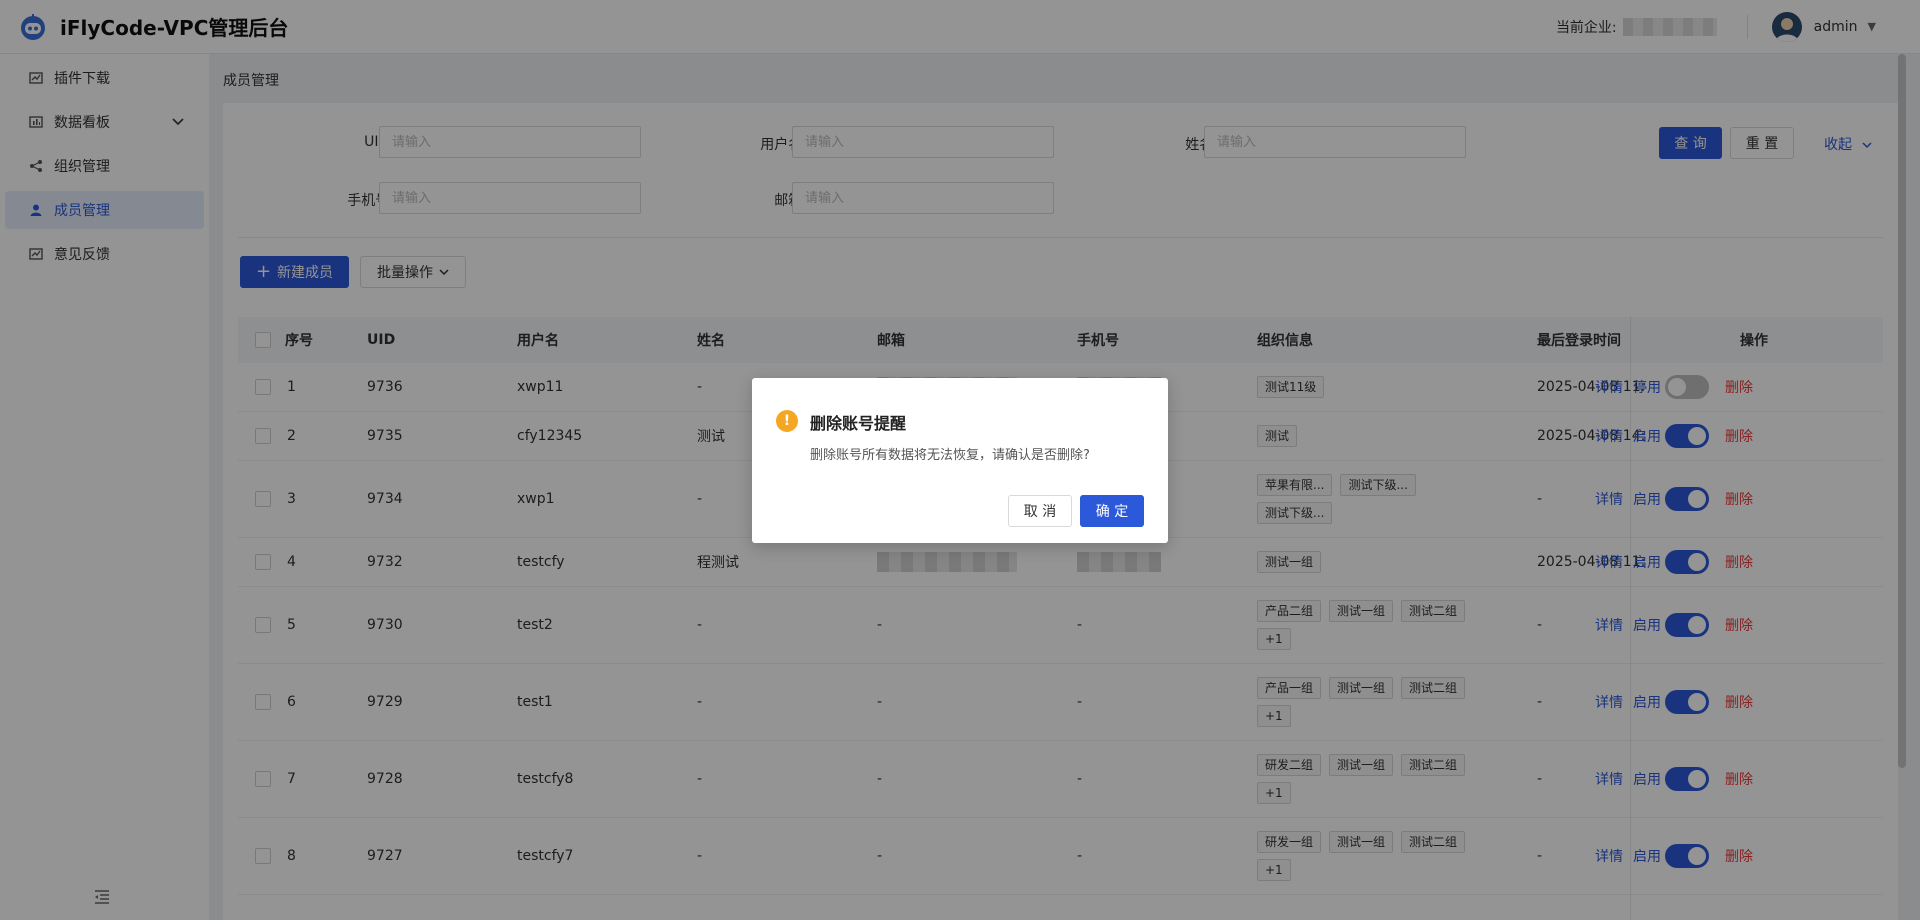 The height and width of the screenshot is (920, 1920). What do you see at coordinates (1040, 511) in the screenshot?
I see `cancel-button: 取 消` at bounding box center [1040, 511].